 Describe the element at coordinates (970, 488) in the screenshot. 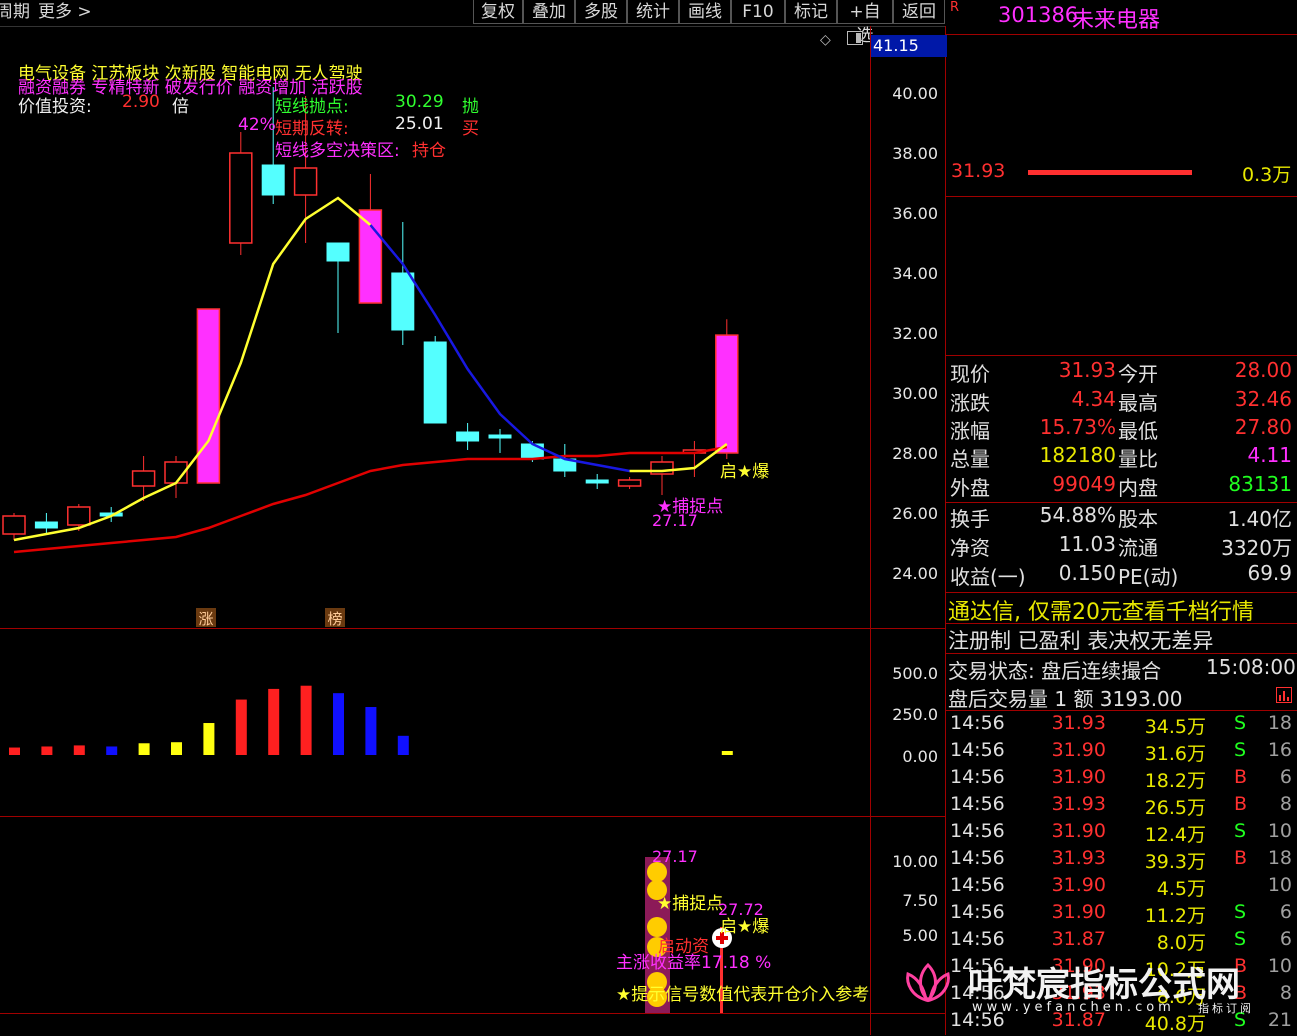

I see `quote-field-label: 外盘` at that location.